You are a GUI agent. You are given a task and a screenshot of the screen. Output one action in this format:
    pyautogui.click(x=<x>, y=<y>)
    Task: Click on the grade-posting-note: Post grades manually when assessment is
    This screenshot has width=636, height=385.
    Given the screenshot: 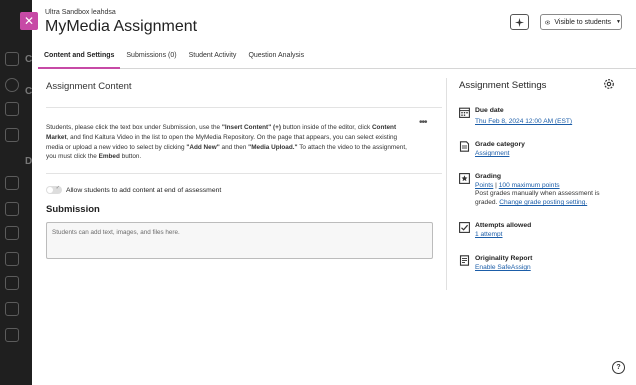 What is the action you would take?
    pyautogui.click(x=537, y=193)
    